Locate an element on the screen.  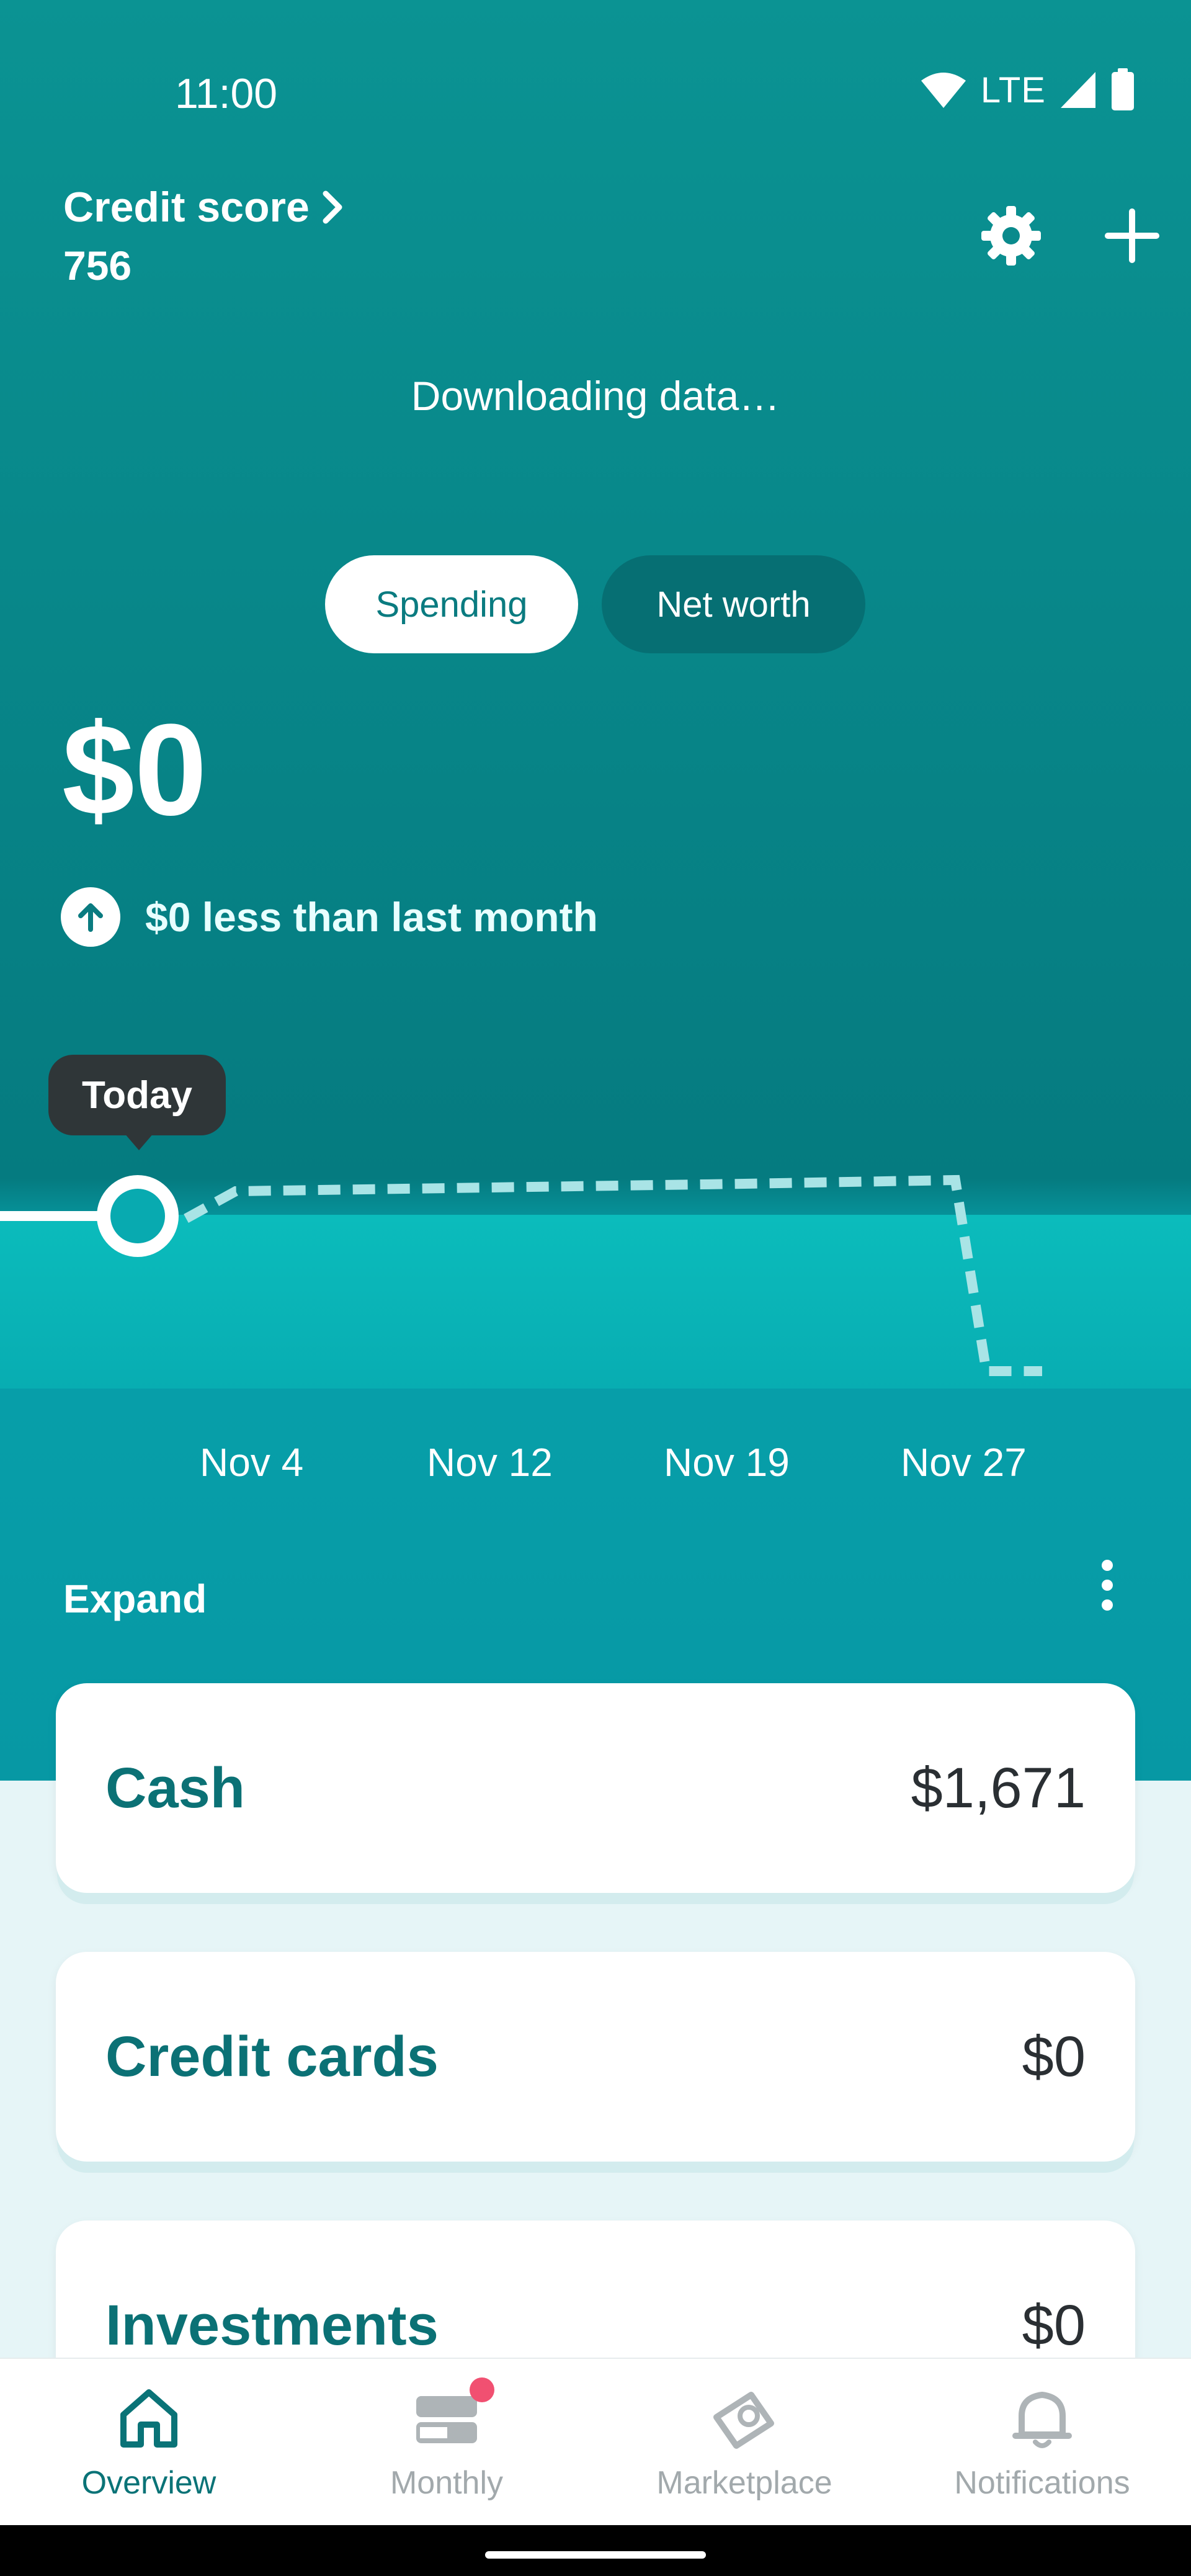
nav-notifications: Notifications is located at coordinates (1042, 2442).